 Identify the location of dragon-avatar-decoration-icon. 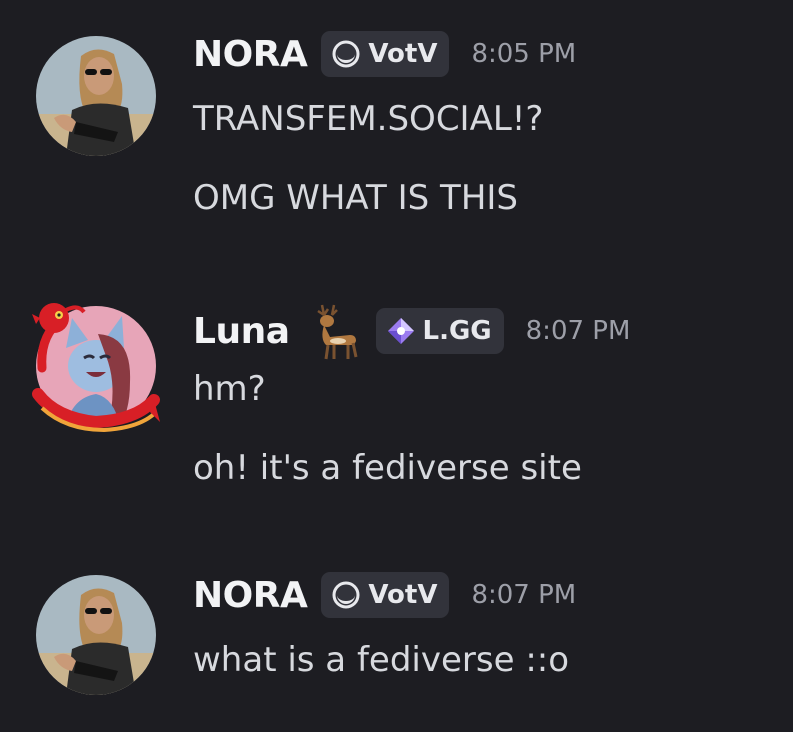
(96, 368).